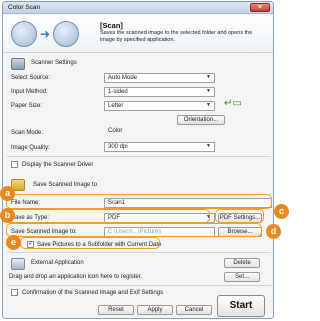 The width and height of the screenshot is (320, 321). What do you see at coordinates (14, 292) in the screenshot?
I see `confirm-exif-checkbox` at bounding box center [14, 292].